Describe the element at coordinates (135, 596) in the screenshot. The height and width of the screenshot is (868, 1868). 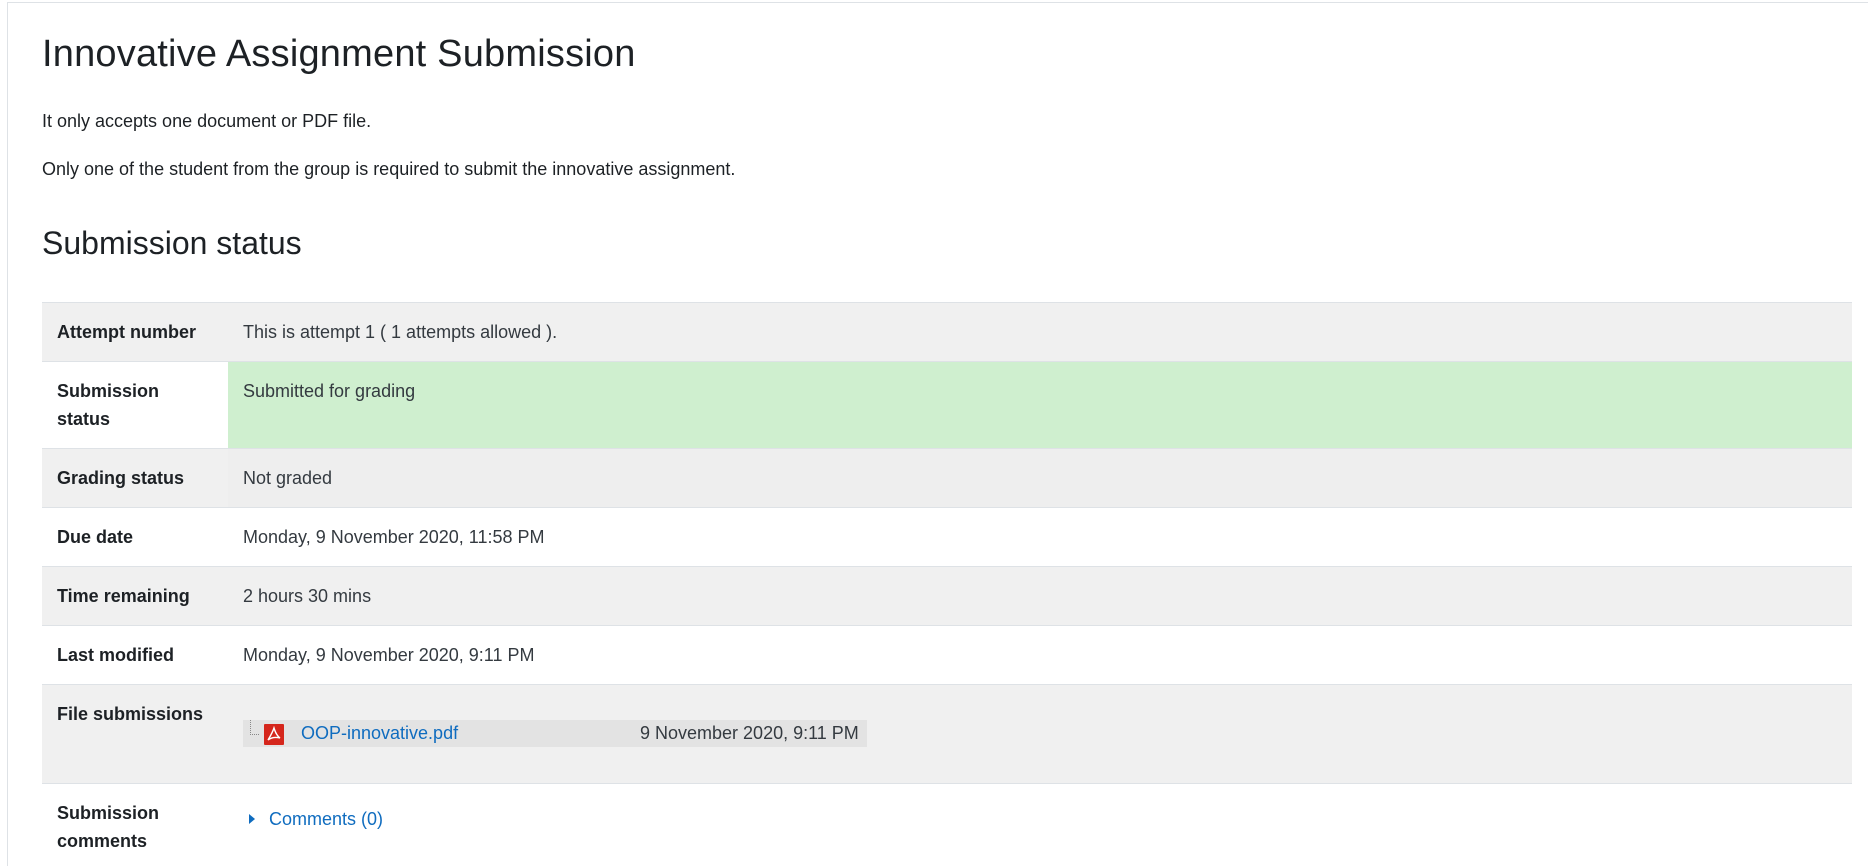
I see `row-label: Time remaining` at that location.